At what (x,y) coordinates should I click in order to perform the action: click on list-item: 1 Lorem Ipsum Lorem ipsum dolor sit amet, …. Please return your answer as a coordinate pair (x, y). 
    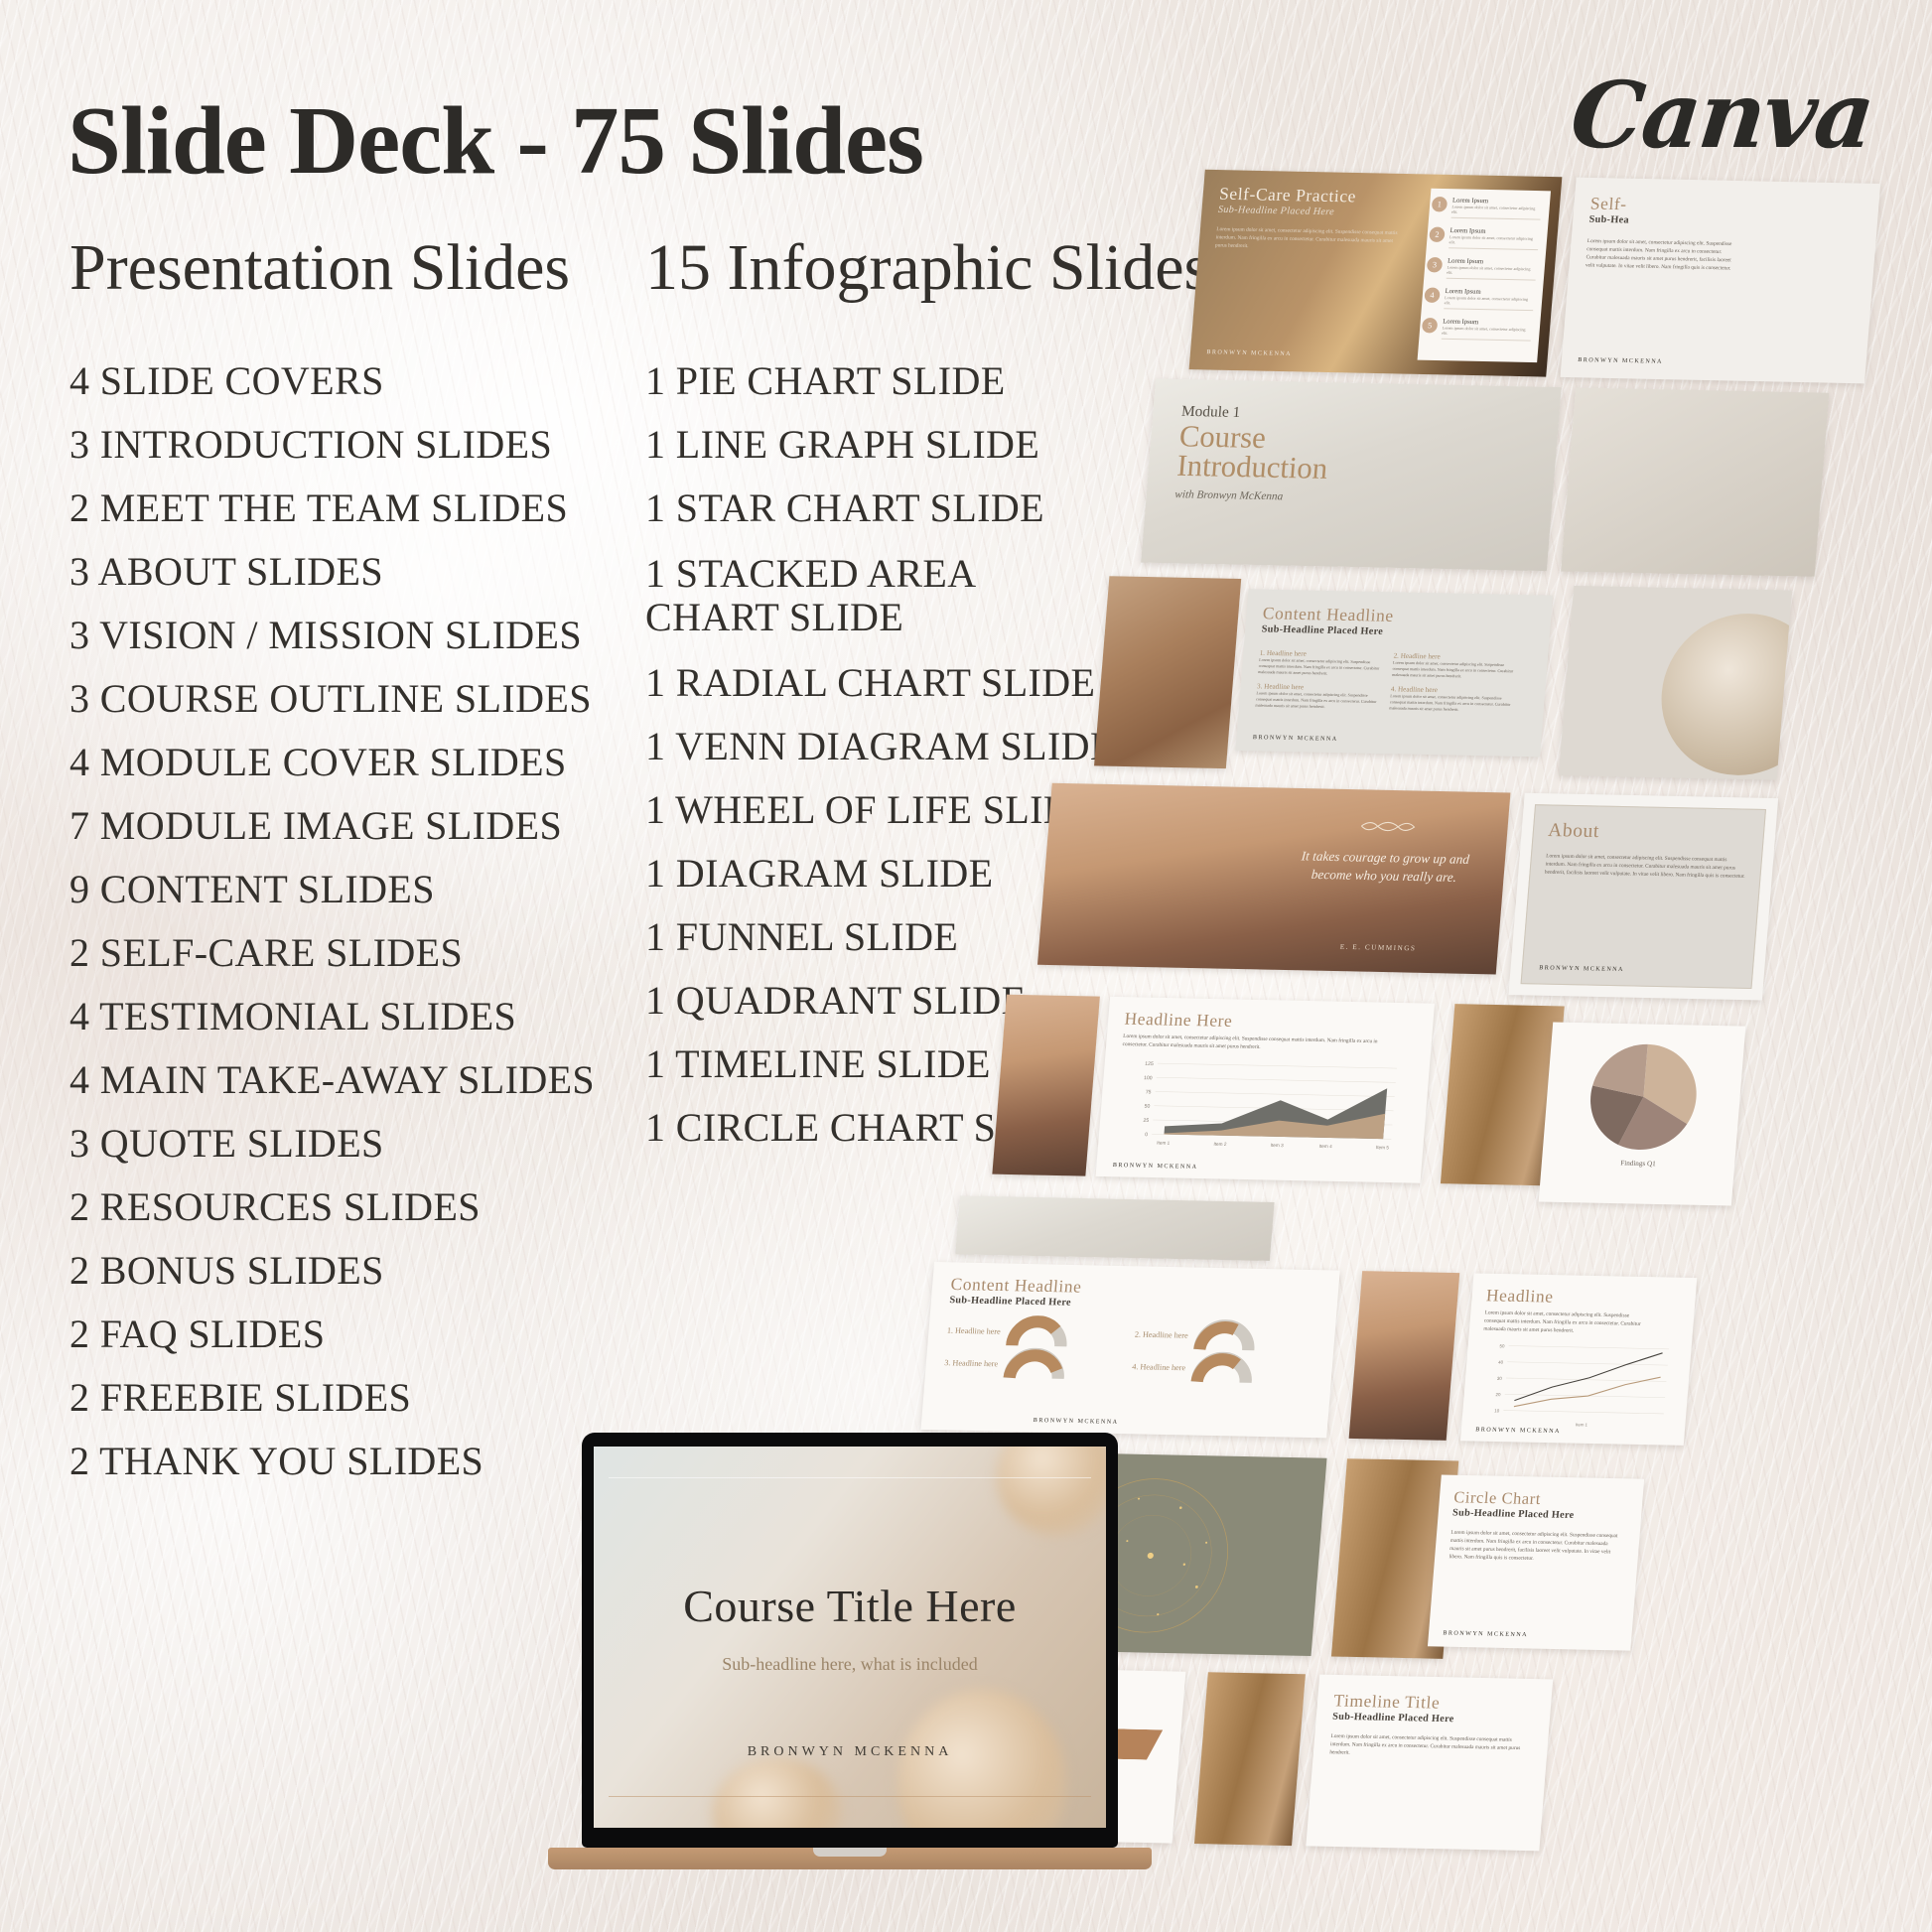
    Looking at the image, I should click on (1487, 208).